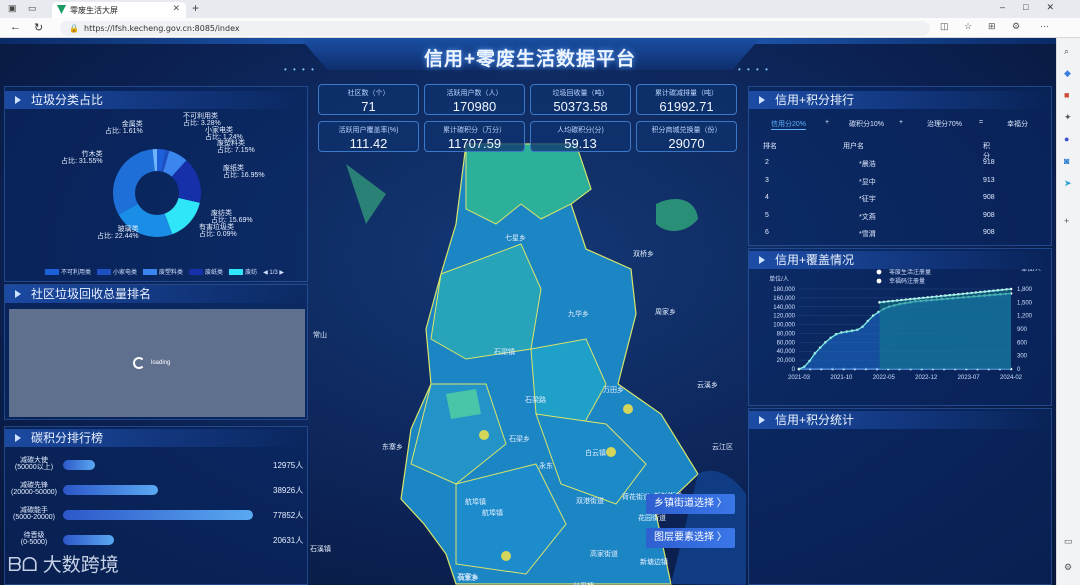 This screenshot has height=585, width=1080. What do you see at coordinates (12, 8) in the screenshot?
I see `profile-icon: ▣` at bounding box center [12, 8].